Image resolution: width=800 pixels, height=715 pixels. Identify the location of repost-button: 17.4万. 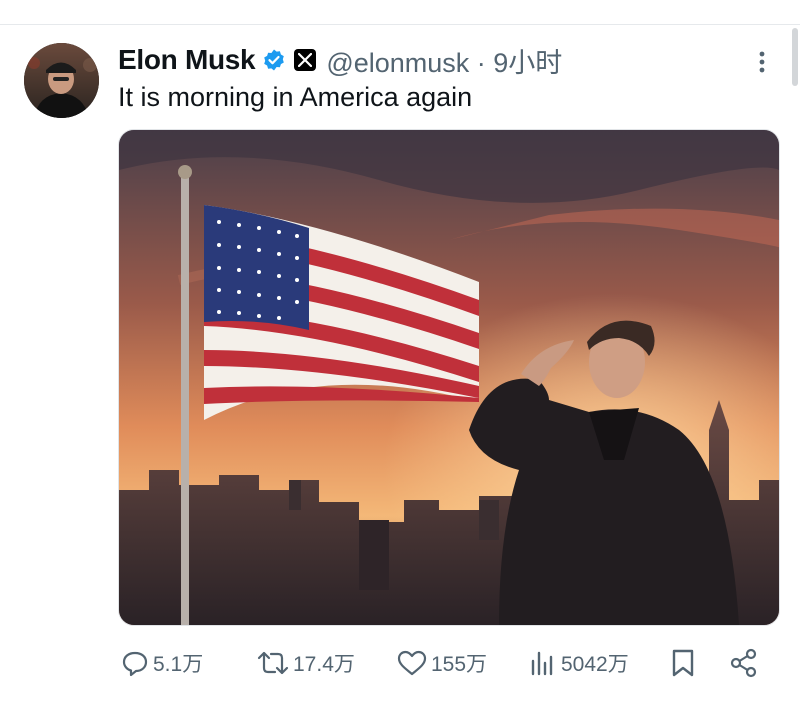
(305, 663).